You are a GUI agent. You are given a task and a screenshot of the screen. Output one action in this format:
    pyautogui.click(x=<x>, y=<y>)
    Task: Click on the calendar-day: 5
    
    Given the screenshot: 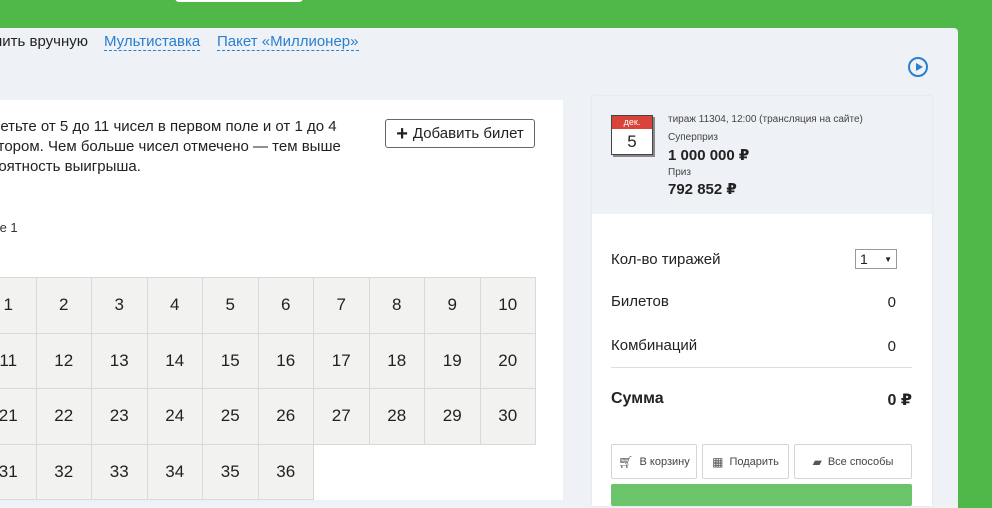 What is the action you would take?
    pyautogui.click(x=632, y=141)
    